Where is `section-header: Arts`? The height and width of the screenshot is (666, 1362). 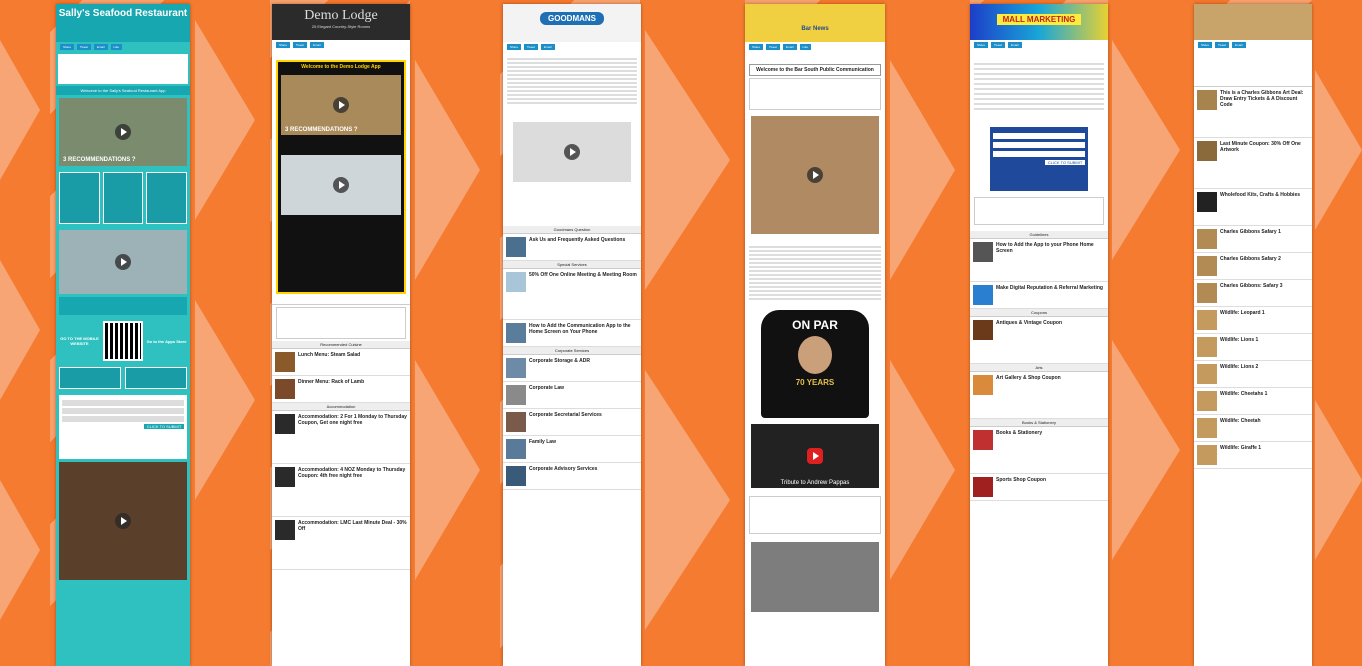 section-header: Arts is located at coordinates (1039, 368).